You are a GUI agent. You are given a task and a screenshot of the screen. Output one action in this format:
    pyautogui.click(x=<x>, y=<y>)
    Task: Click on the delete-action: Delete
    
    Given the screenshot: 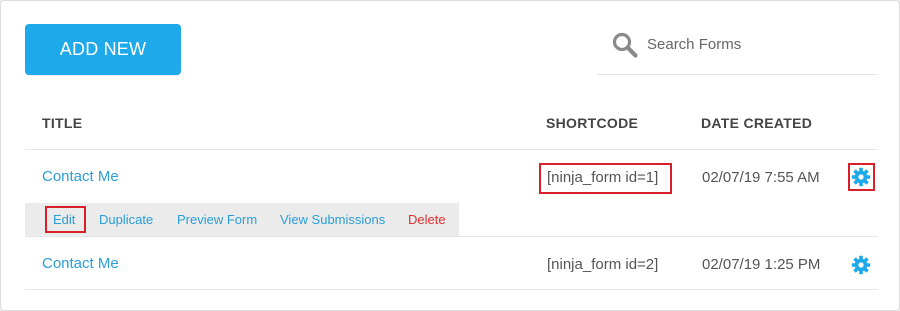 What is the action you would take?
    pyautogui.click(x=427, y=219)
    